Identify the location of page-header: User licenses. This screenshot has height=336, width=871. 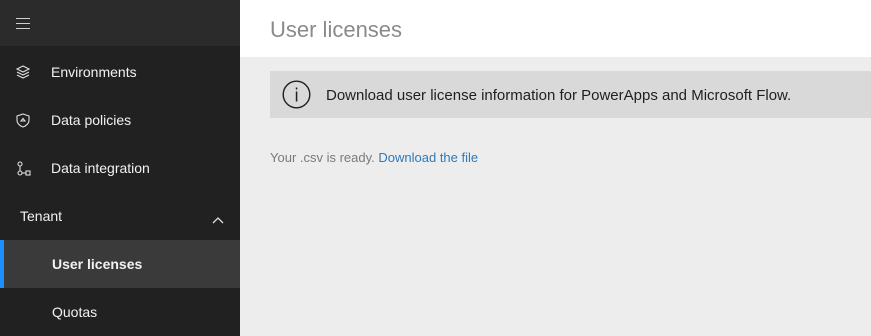
(555, 28).